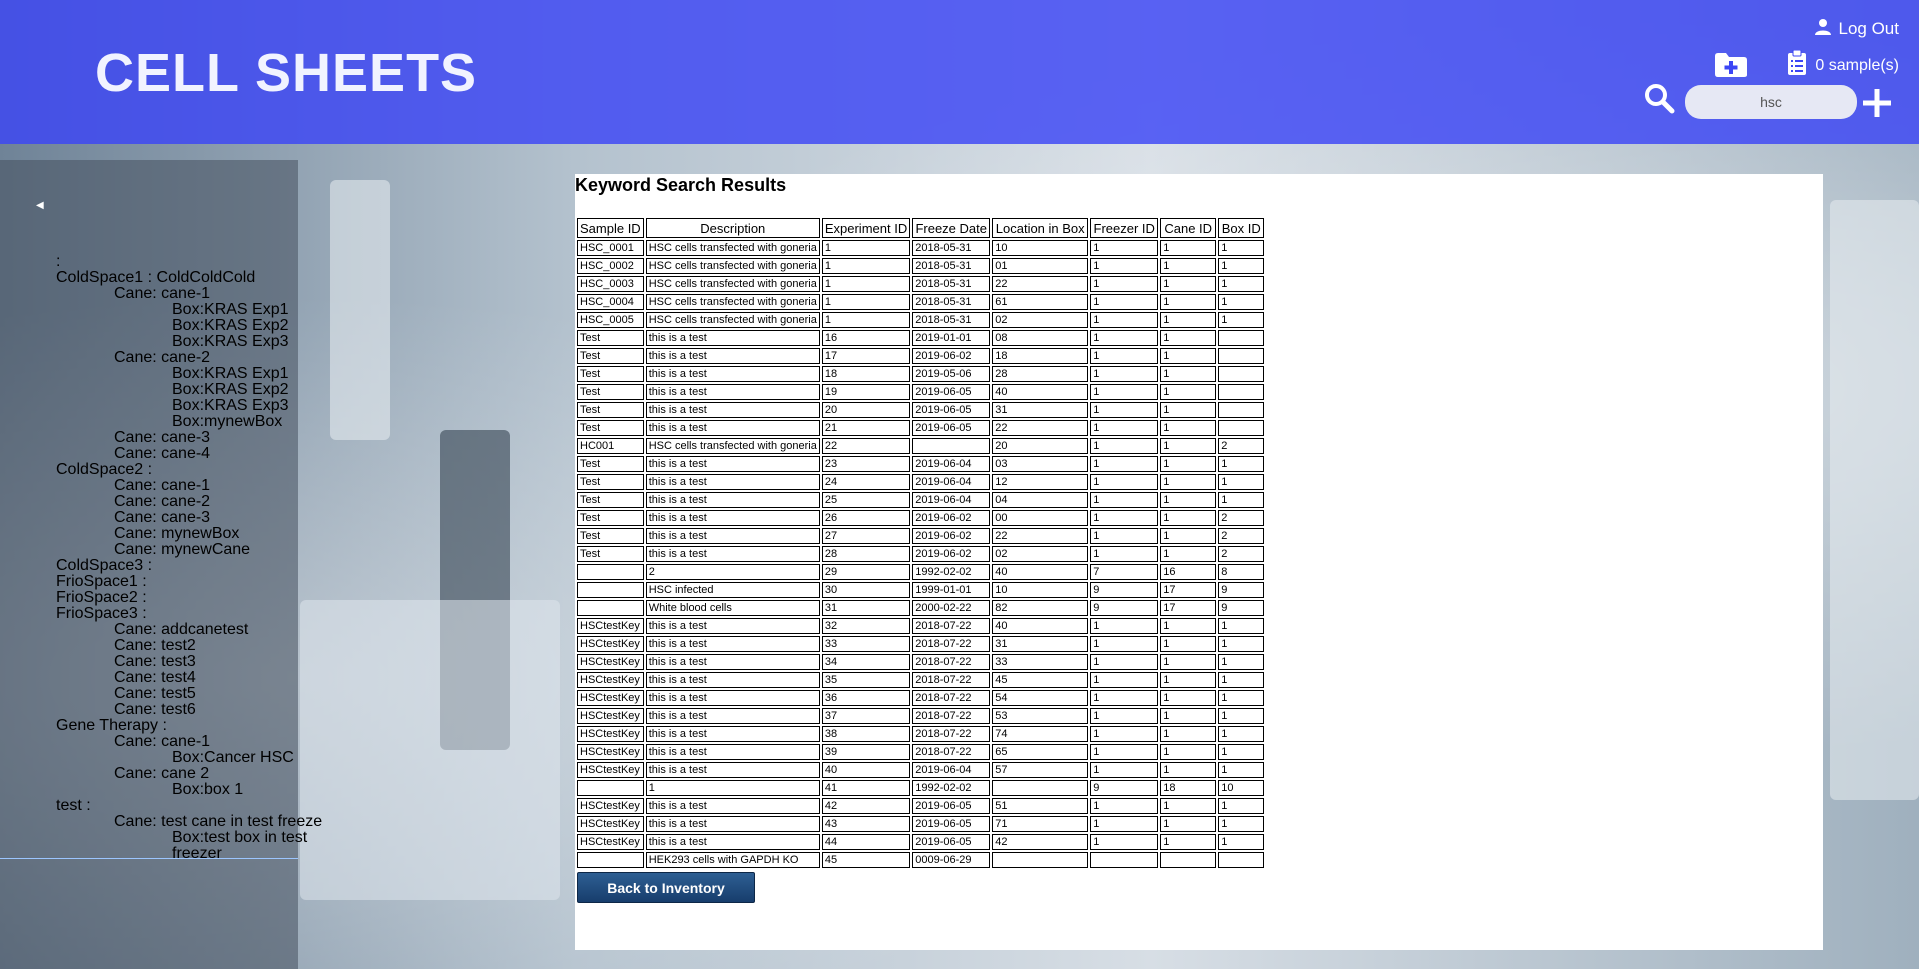  What do you see at coordinates (149, 582) in the screenshot?
I see `tree-space-item: FrioSpace1 :` at bounding box center [149, 582].